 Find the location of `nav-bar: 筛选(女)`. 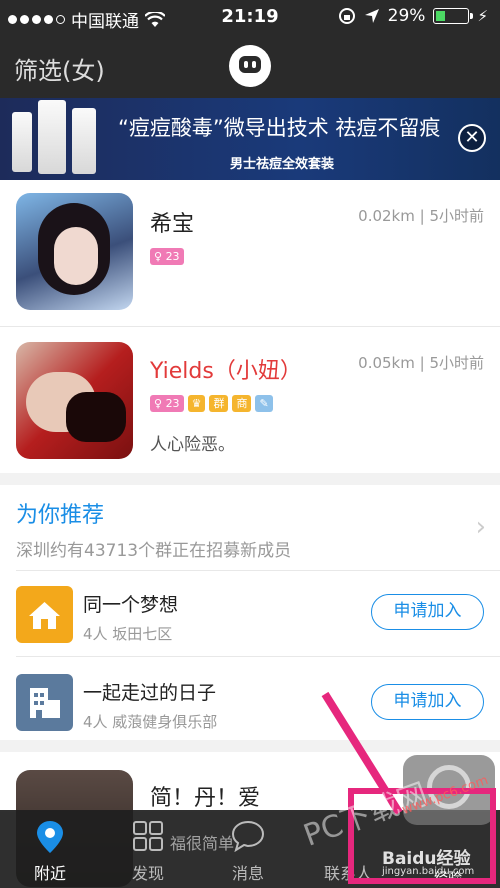

nav-bar: 筛选(女) is located at coordinates (250, 66).